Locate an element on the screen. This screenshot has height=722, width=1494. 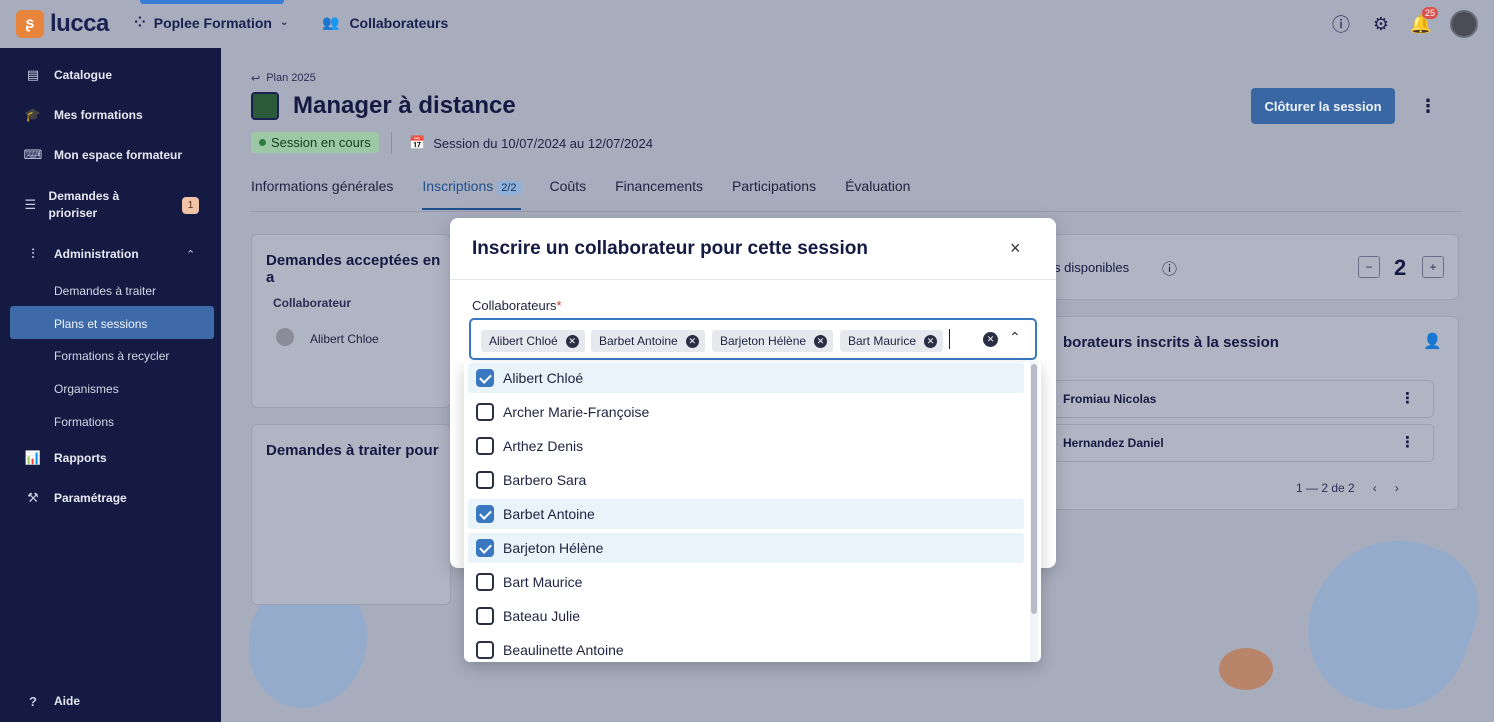
breadcrumb: ↩ Plan 2025 is located at coordinates (283, 78).